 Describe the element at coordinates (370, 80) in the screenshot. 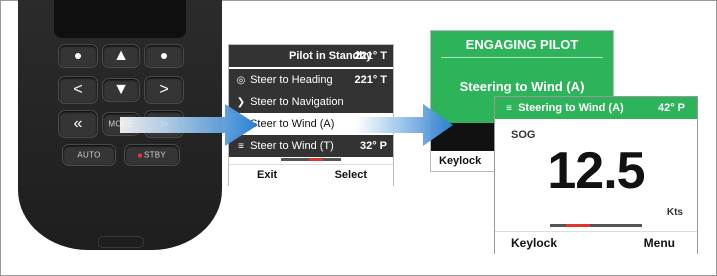

I see `menu-item-value: 221° T` at that location.